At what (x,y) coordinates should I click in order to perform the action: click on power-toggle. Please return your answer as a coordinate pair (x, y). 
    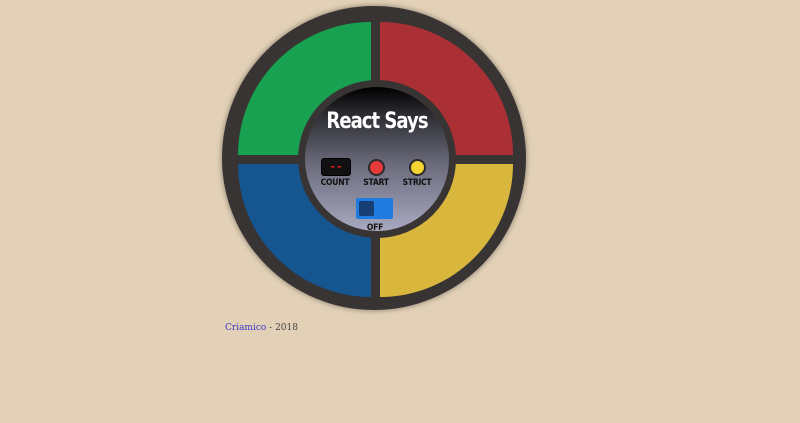
    Looking at the image, I should click on (374, 208).